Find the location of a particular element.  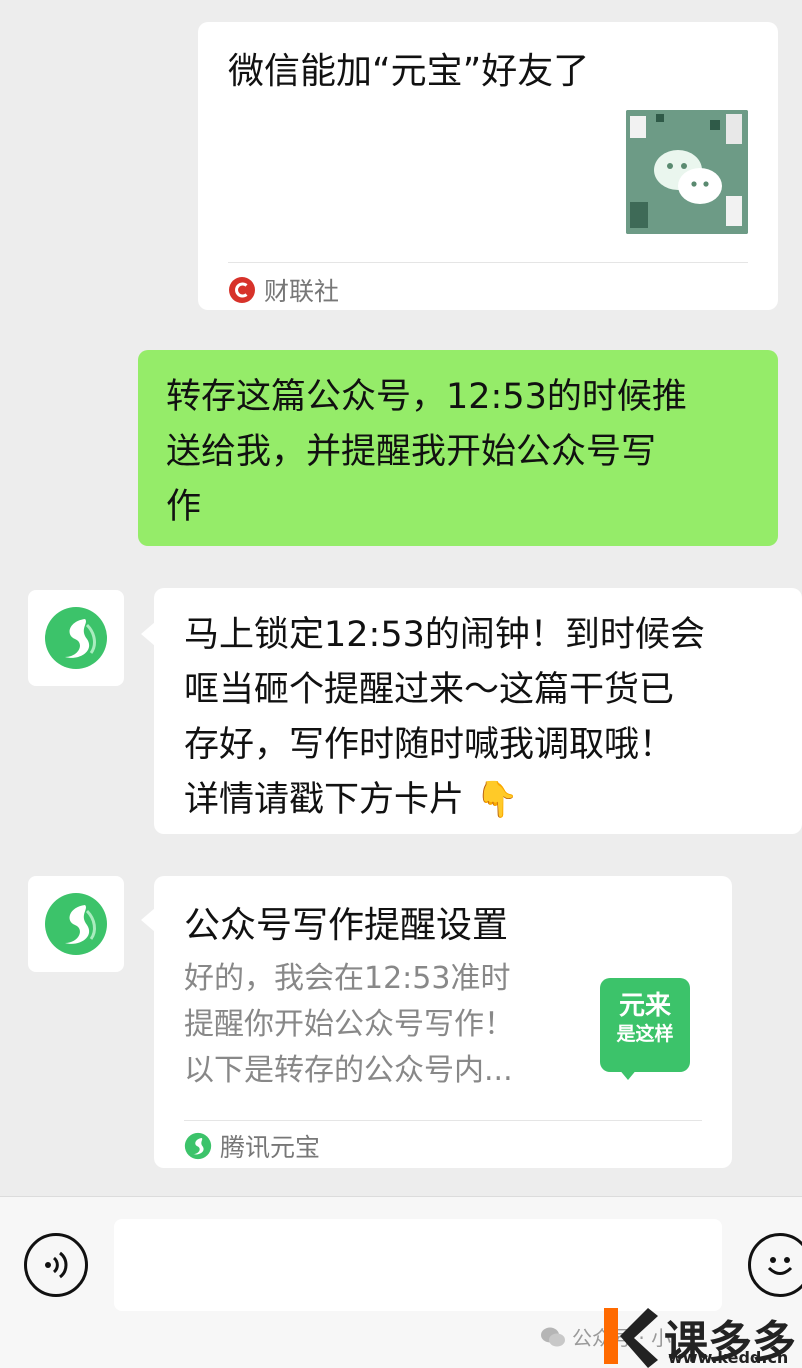

emoji-button is located at coordinates (775, 1265).